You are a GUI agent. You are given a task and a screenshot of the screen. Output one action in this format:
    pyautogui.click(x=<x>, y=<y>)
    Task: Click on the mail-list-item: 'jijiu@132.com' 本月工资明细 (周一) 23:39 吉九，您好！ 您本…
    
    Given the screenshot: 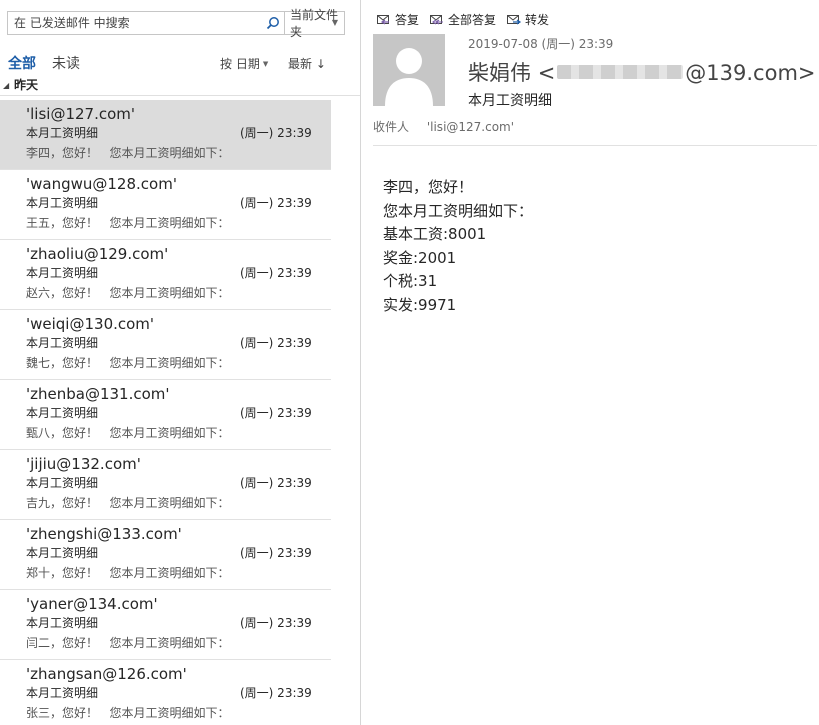 What is the action you would take?
    pyautogui.click(x=165, y=485)
    